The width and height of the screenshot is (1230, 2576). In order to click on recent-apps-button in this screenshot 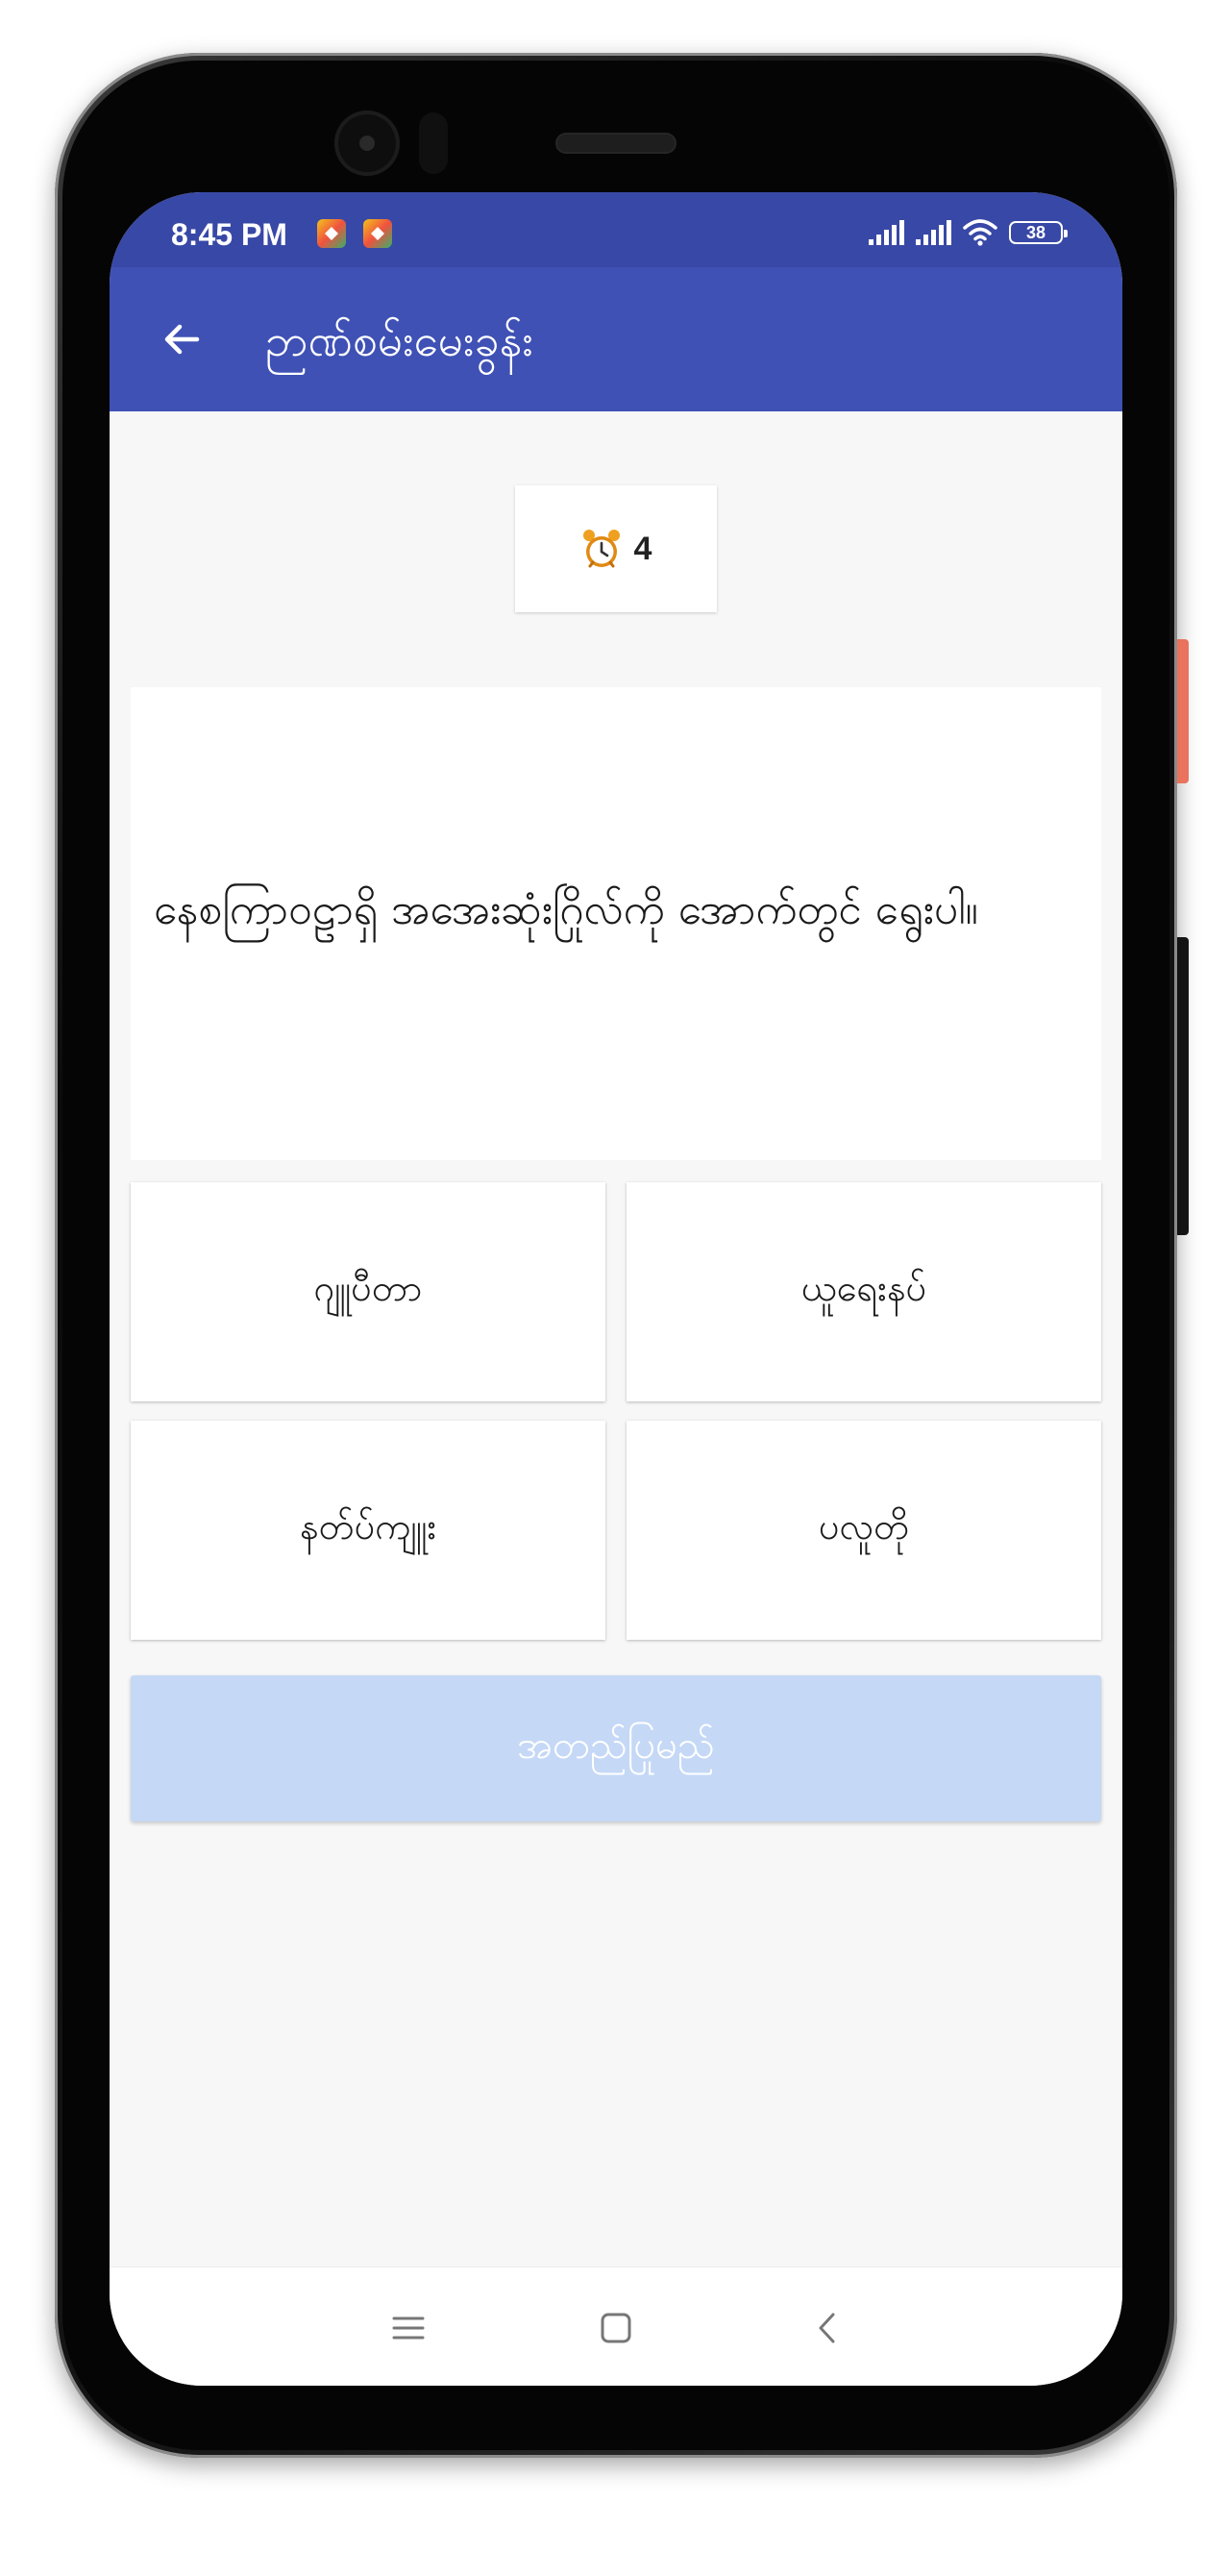, I will do `click(408, 2328)`.